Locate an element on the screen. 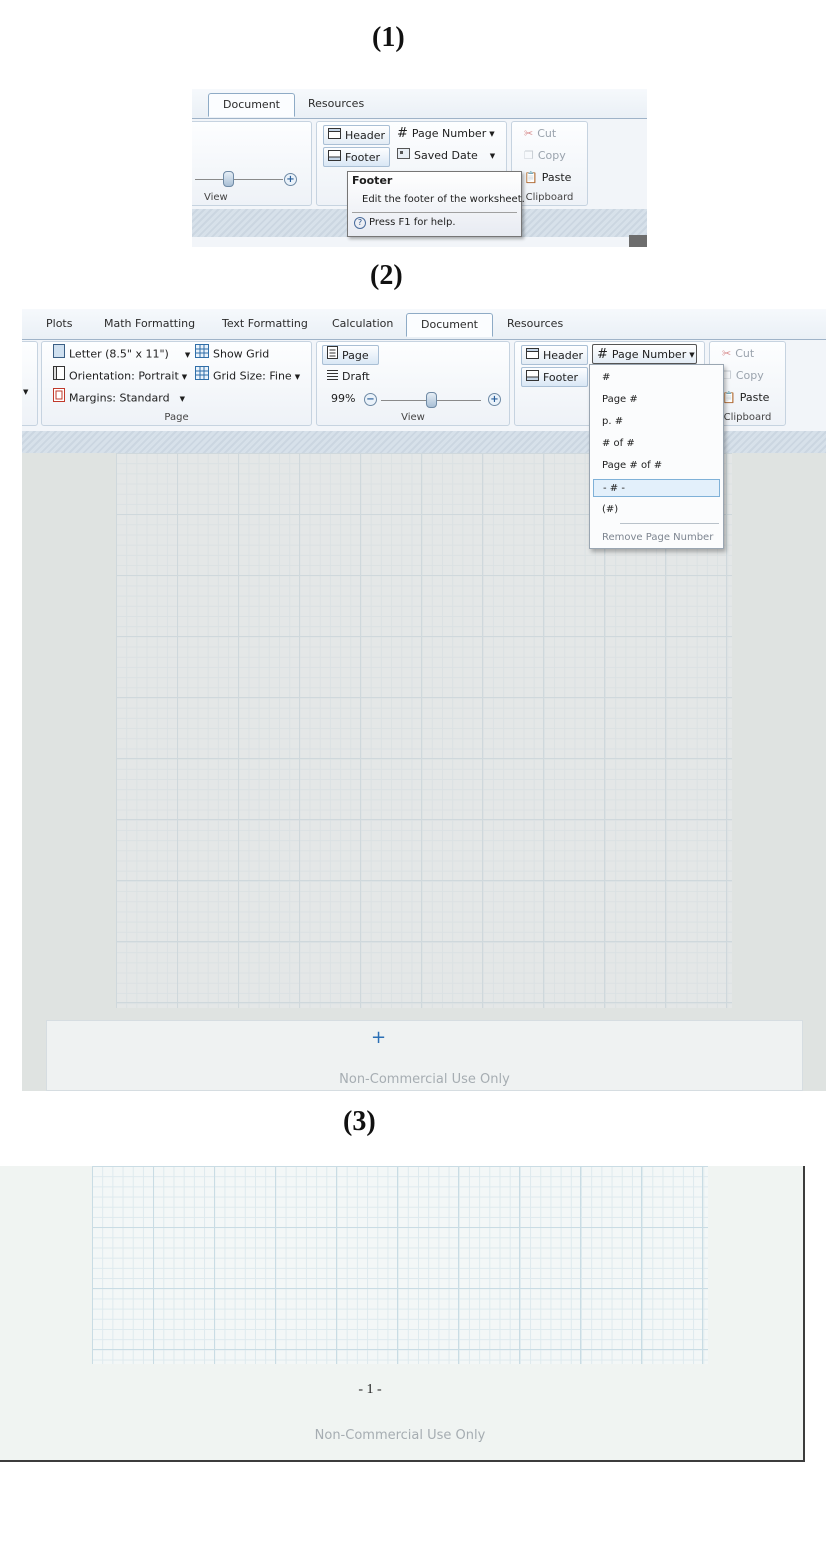 The width and height of the screenshot is (826, 1566). grid-size-value: Fine is located at coordinates (280, 376).